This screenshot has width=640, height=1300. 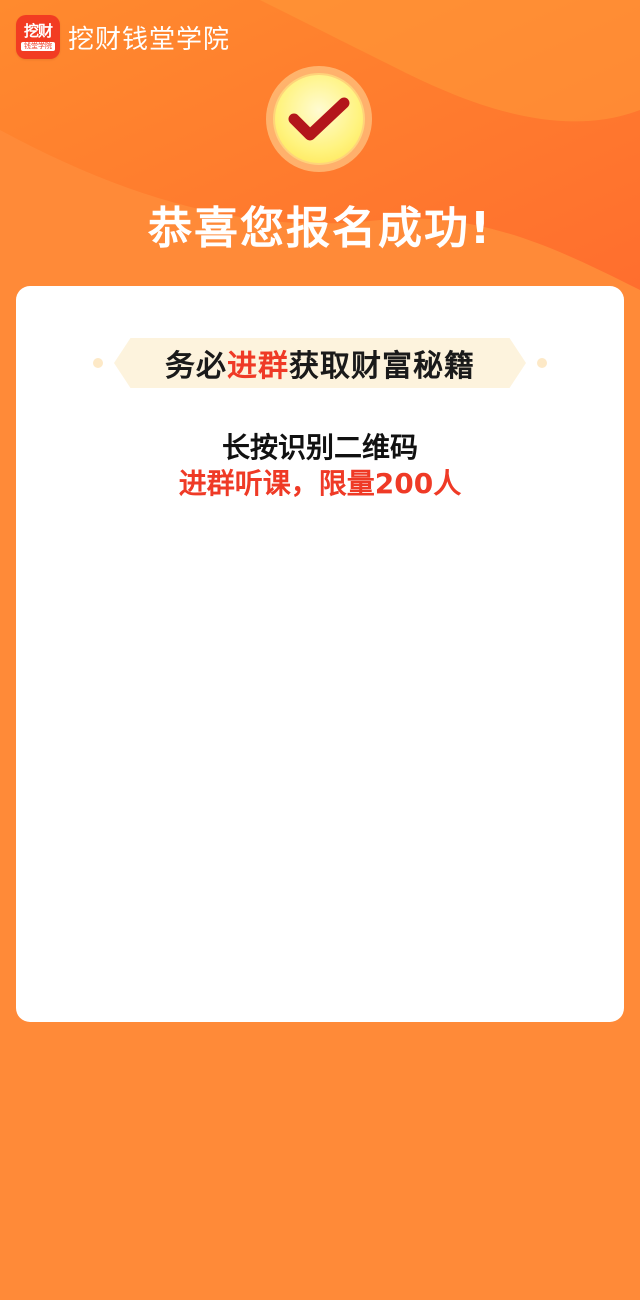 I want to click on check-circle, so click(x=319, y=119).